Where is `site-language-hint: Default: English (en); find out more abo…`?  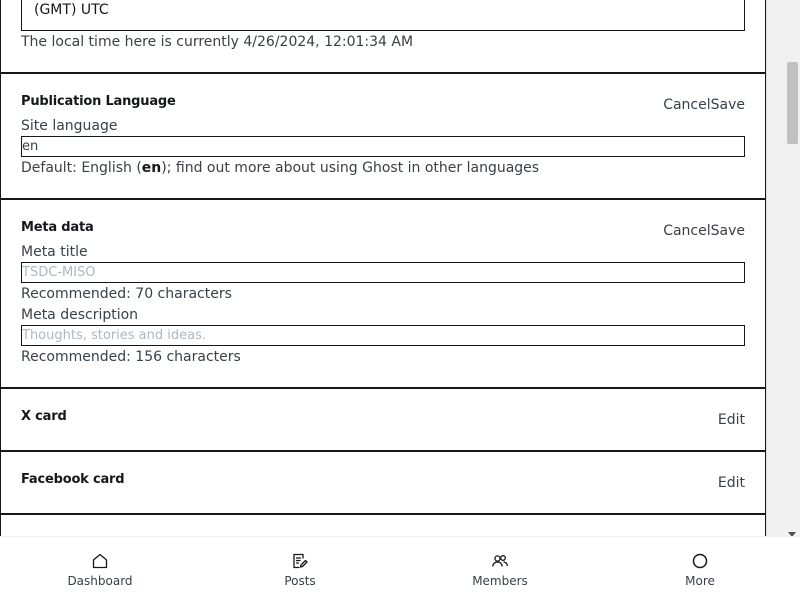 site-language-hint: Default: English (en); find out more abo… is located at coordinates (280, 168).